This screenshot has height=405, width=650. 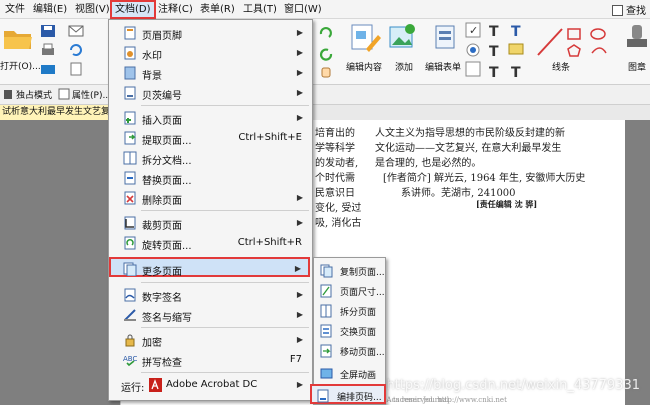 What do you see at coordinates (130, 198) in the screenshot?
I see `delete-pages-icon` at bounding box center [130, 198].